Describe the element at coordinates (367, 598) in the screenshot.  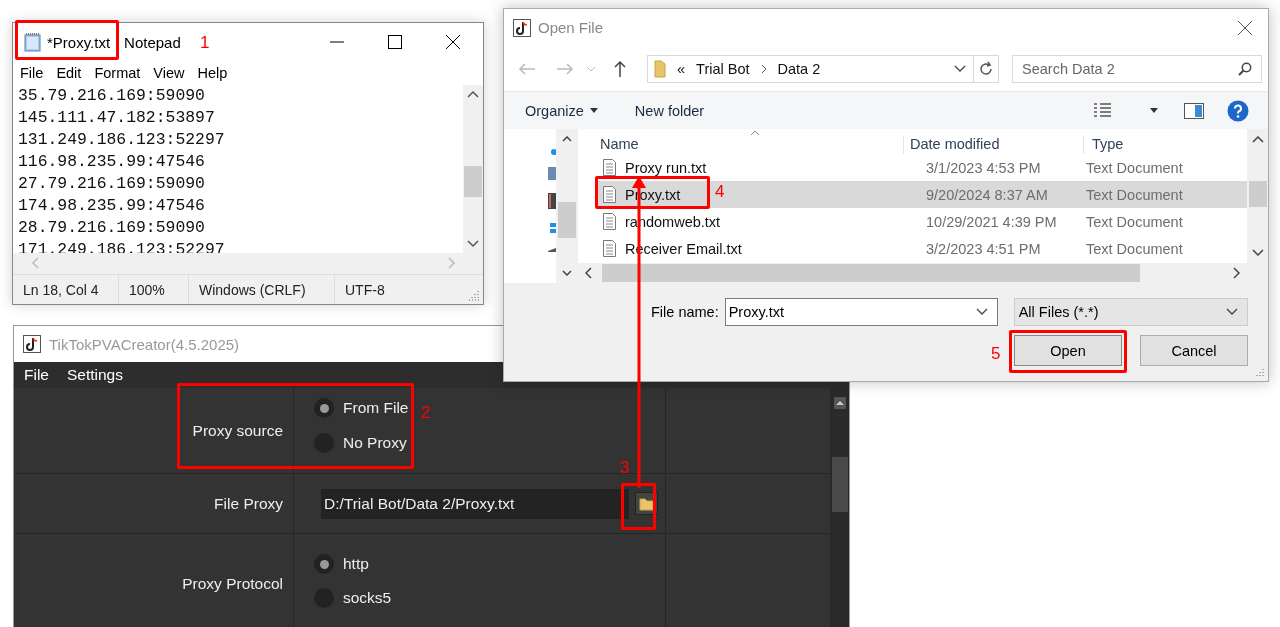
I see `radio-label: socks5` at that location.